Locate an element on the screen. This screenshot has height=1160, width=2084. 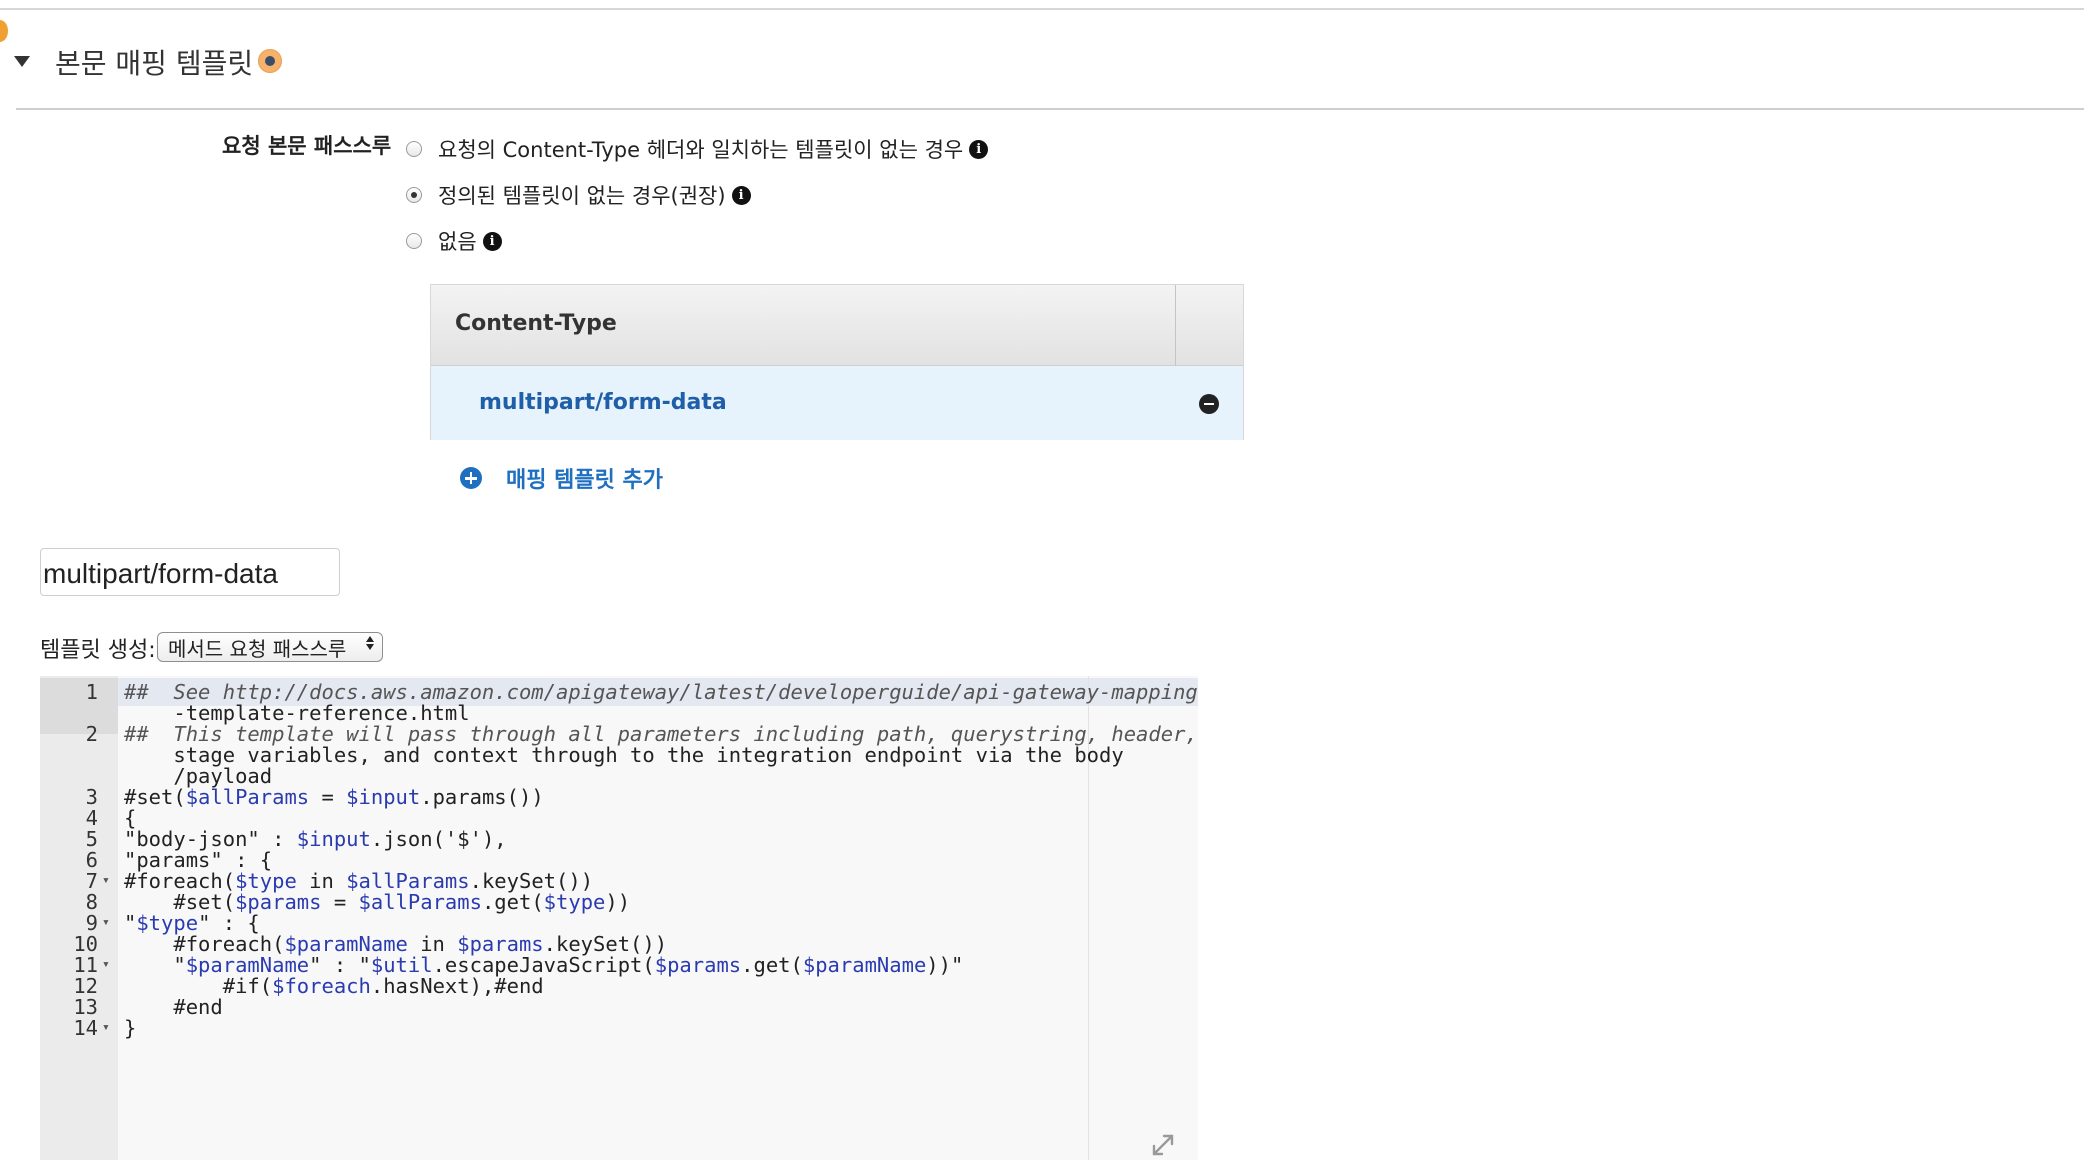
plus-icon is located at coordinates (471, 478).